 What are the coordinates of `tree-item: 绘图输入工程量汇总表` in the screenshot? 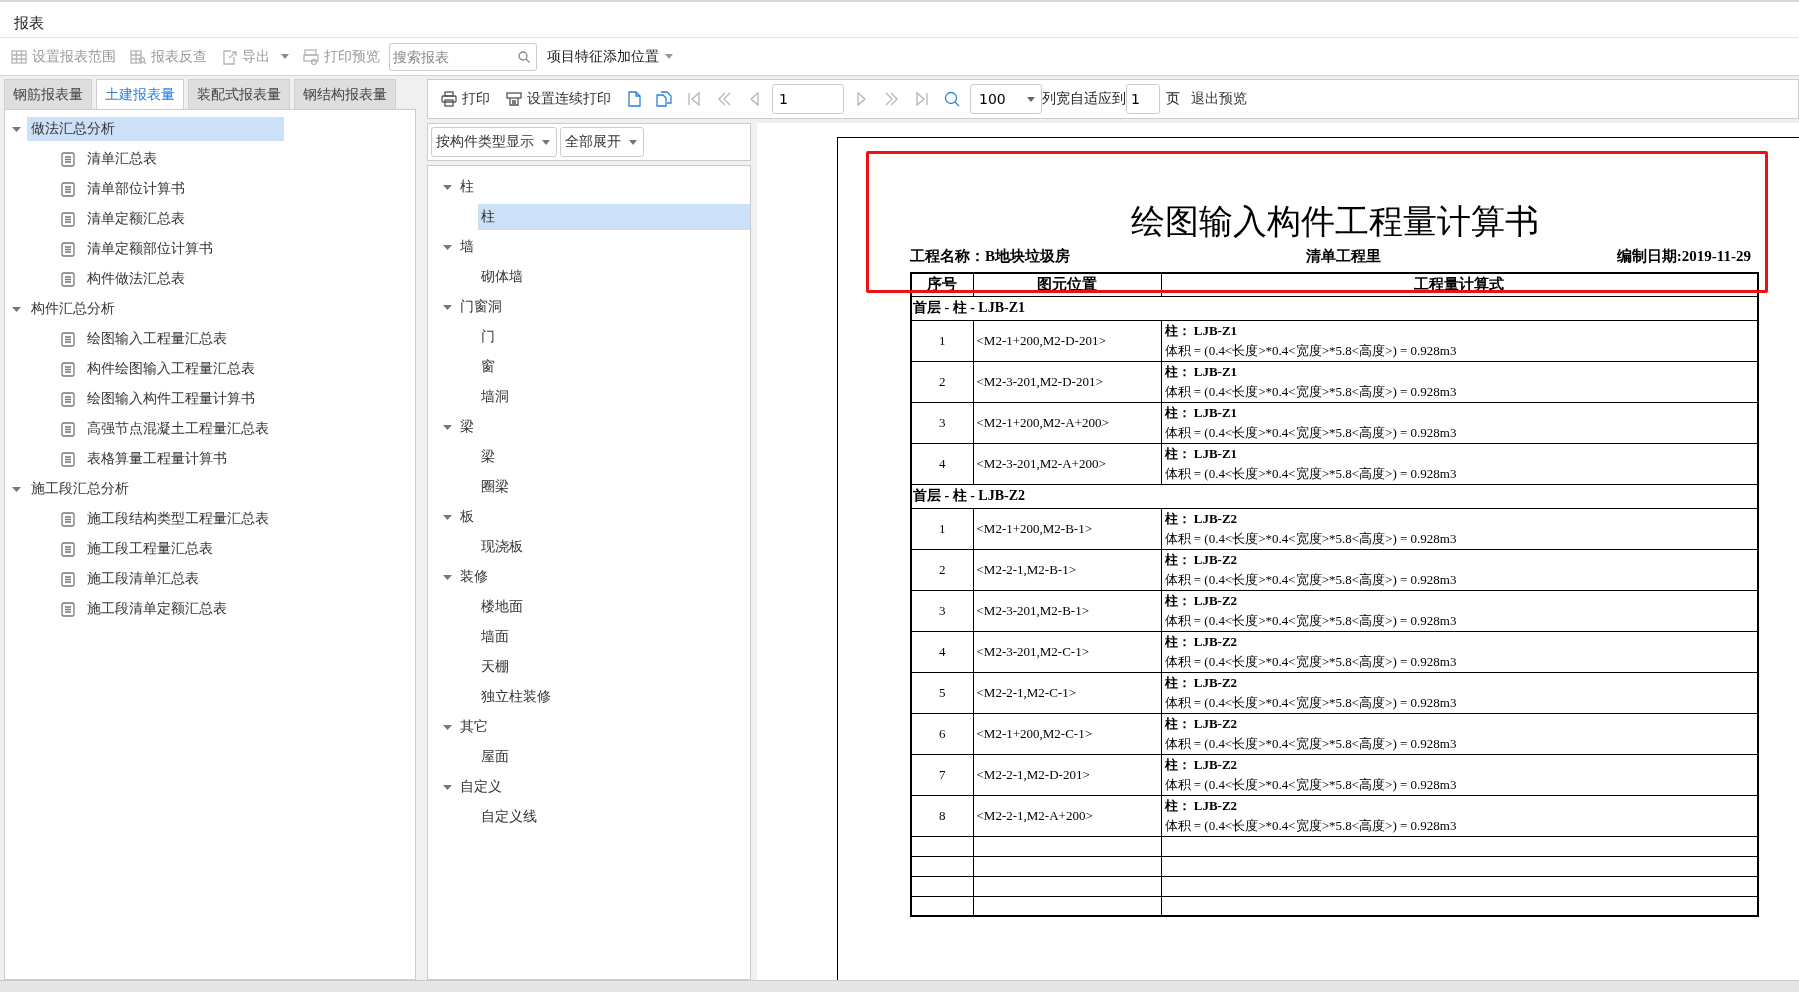 It's located at (157, 339).